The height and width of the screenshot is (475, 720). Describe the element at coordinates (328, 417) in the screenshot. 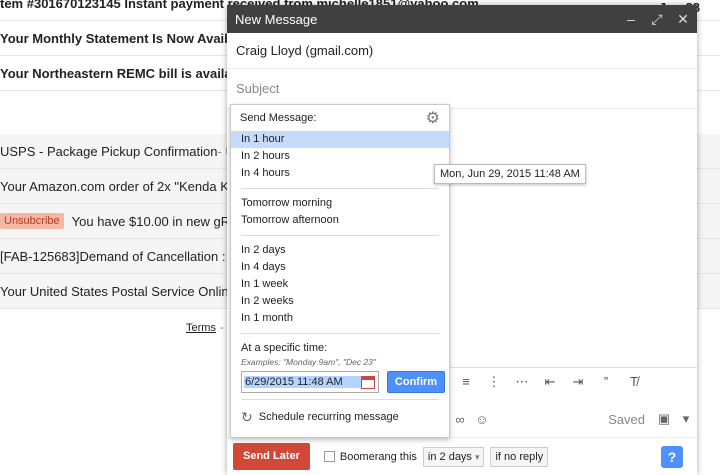

I see `schedule-recurring-label: Schedule recurring message` at that location.